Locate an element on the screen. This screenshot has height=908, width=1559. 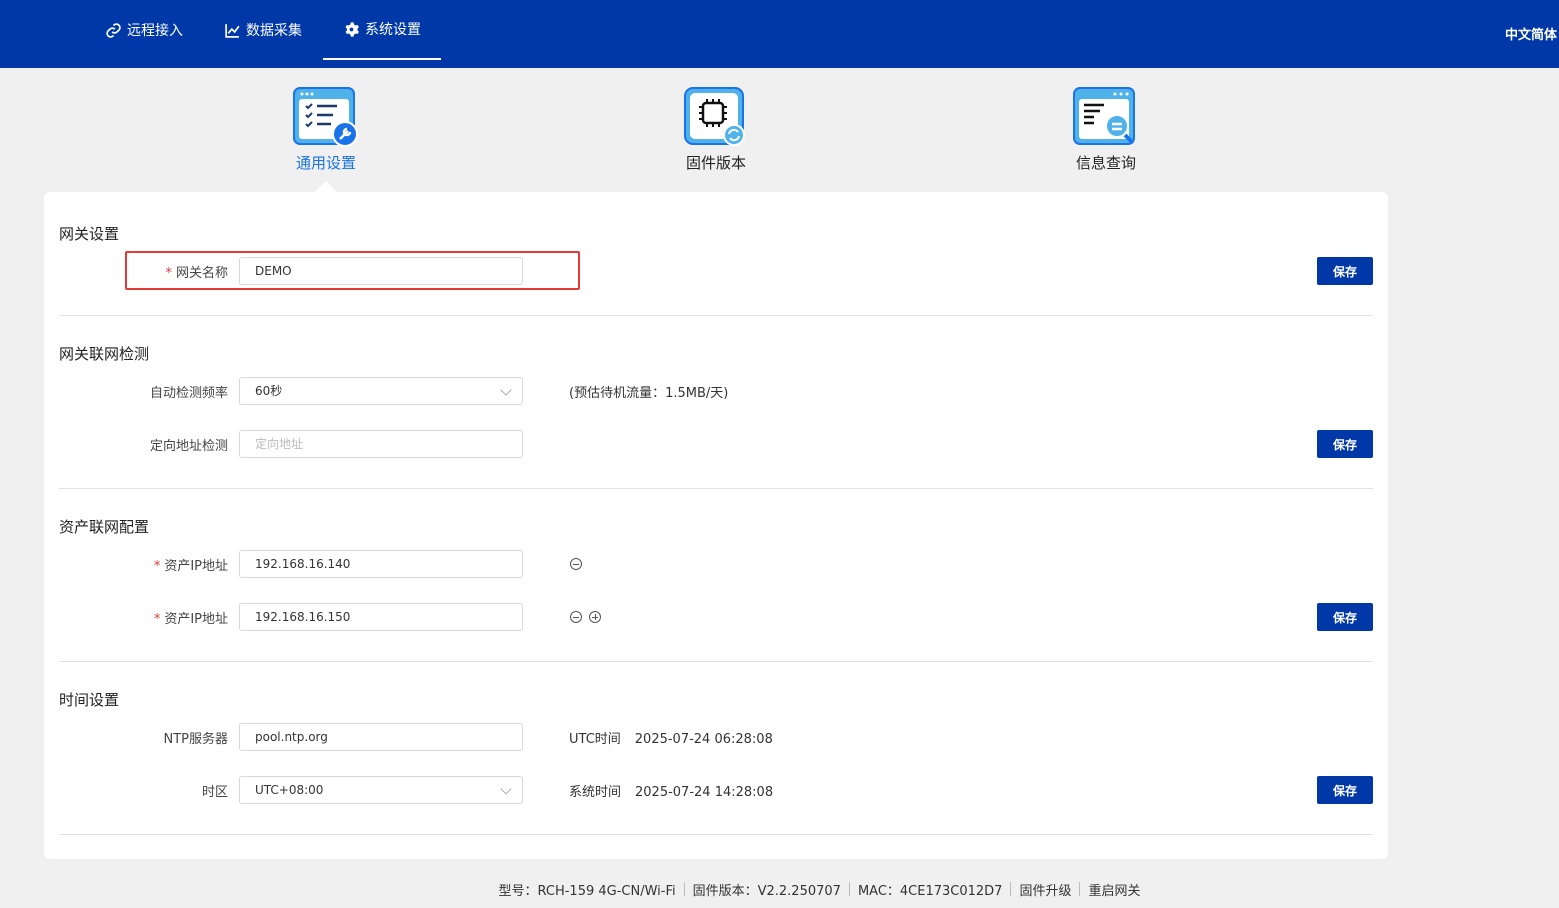
target-address-input: 定向地址 is located at coordinates (381, 444).